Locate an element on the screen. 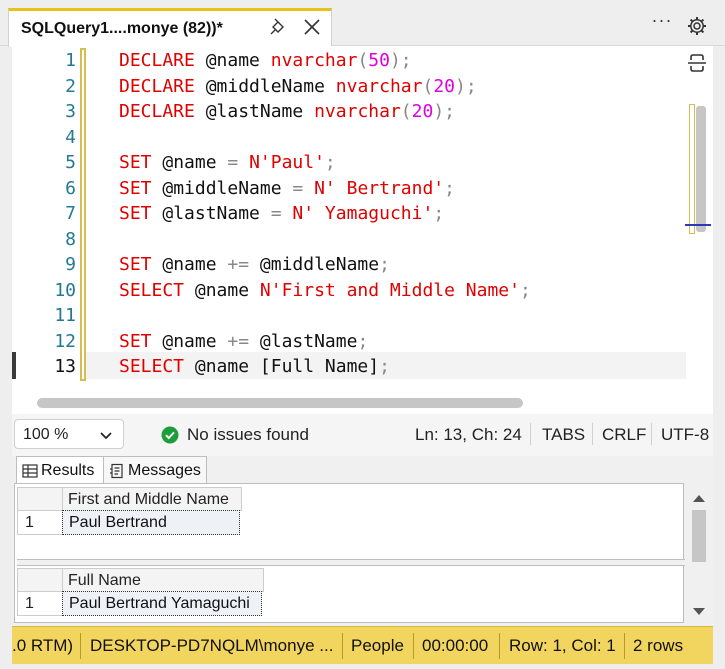  cursor-position-marker is located at coordinates (698, 225).